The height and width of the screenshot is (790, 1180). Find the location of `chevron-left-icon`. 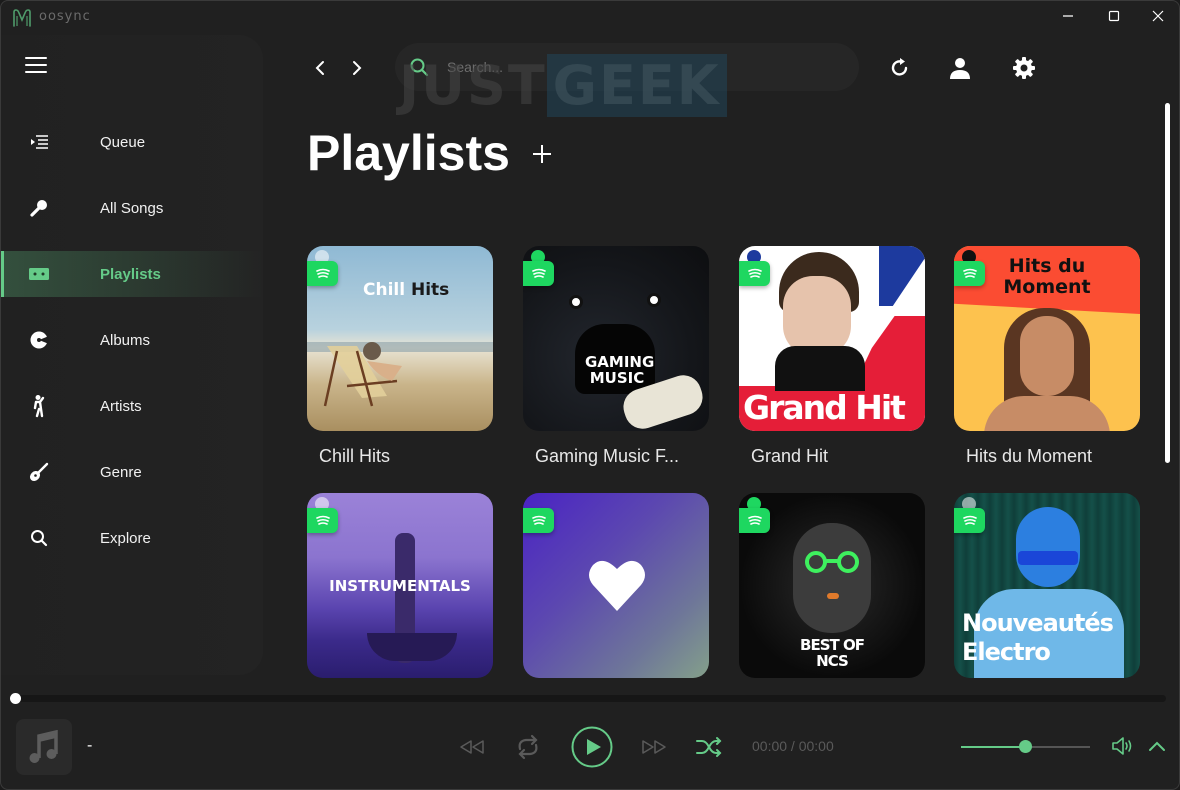

chevron-left-icon is located at coordinates (319, 68).